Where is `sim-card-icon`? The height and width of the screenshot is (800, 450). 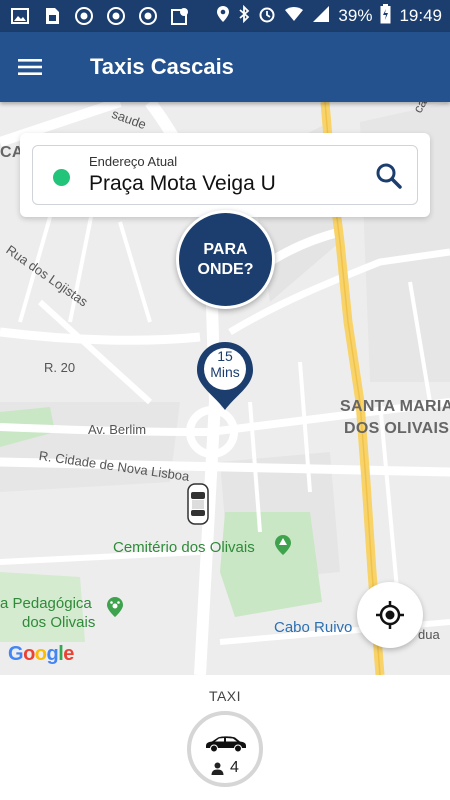
sim-card-icon is located at coordinates (52, 16).